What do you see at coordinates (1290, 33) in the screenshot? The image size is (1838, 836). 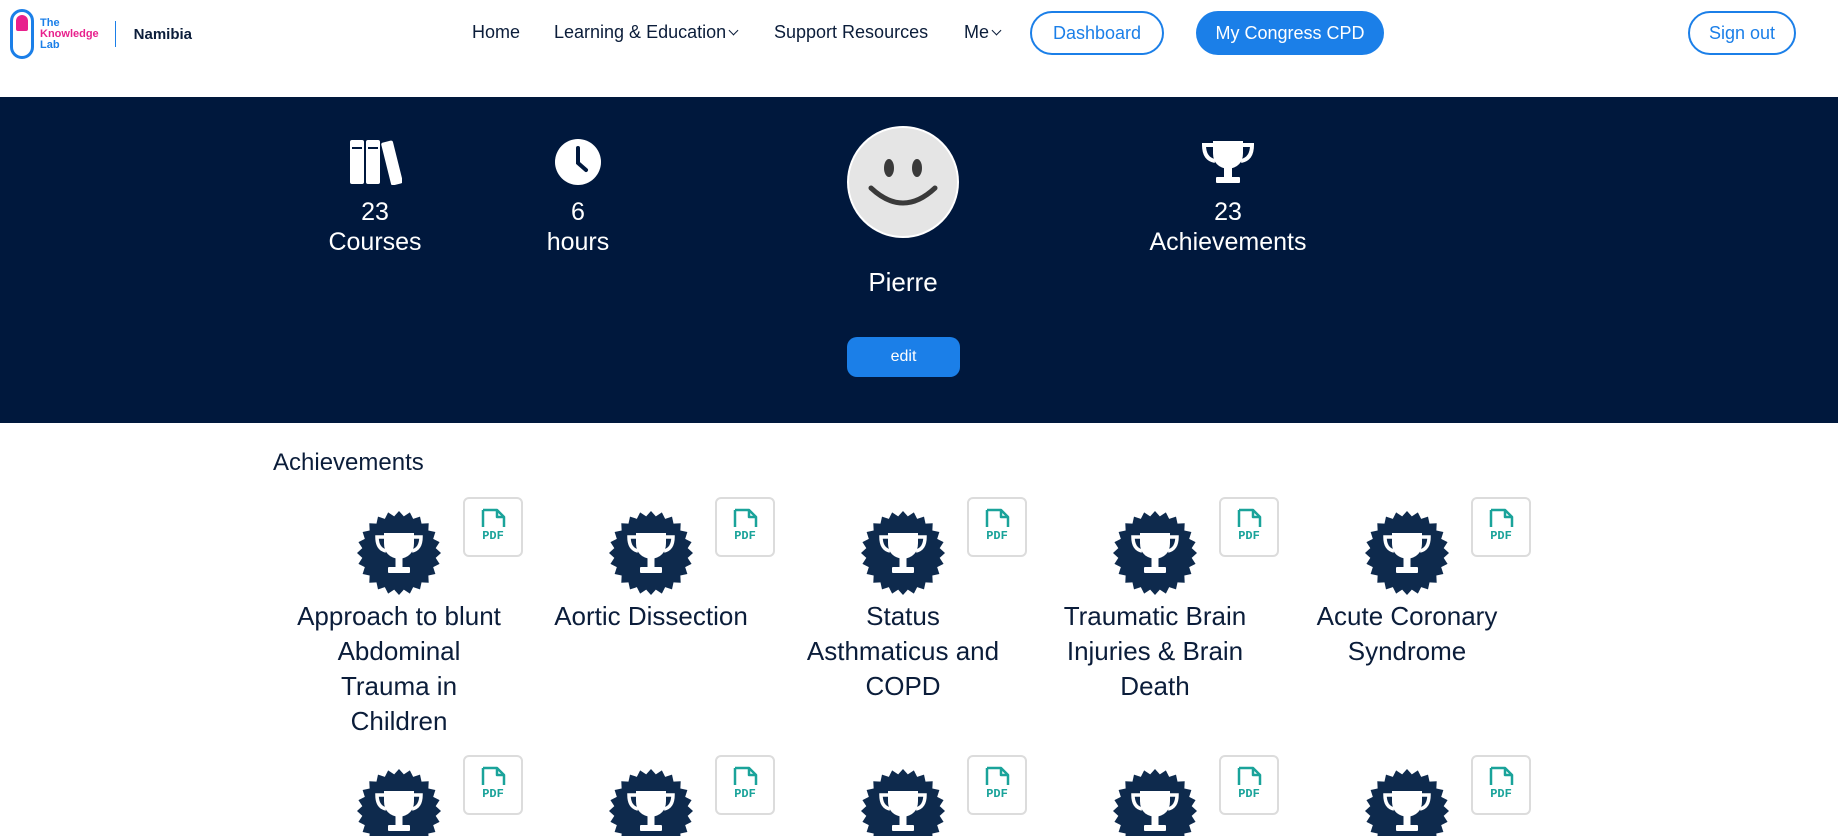 I see `my-congress-cpd-button: My Congress CPD` at bounding box center [1290, 33].